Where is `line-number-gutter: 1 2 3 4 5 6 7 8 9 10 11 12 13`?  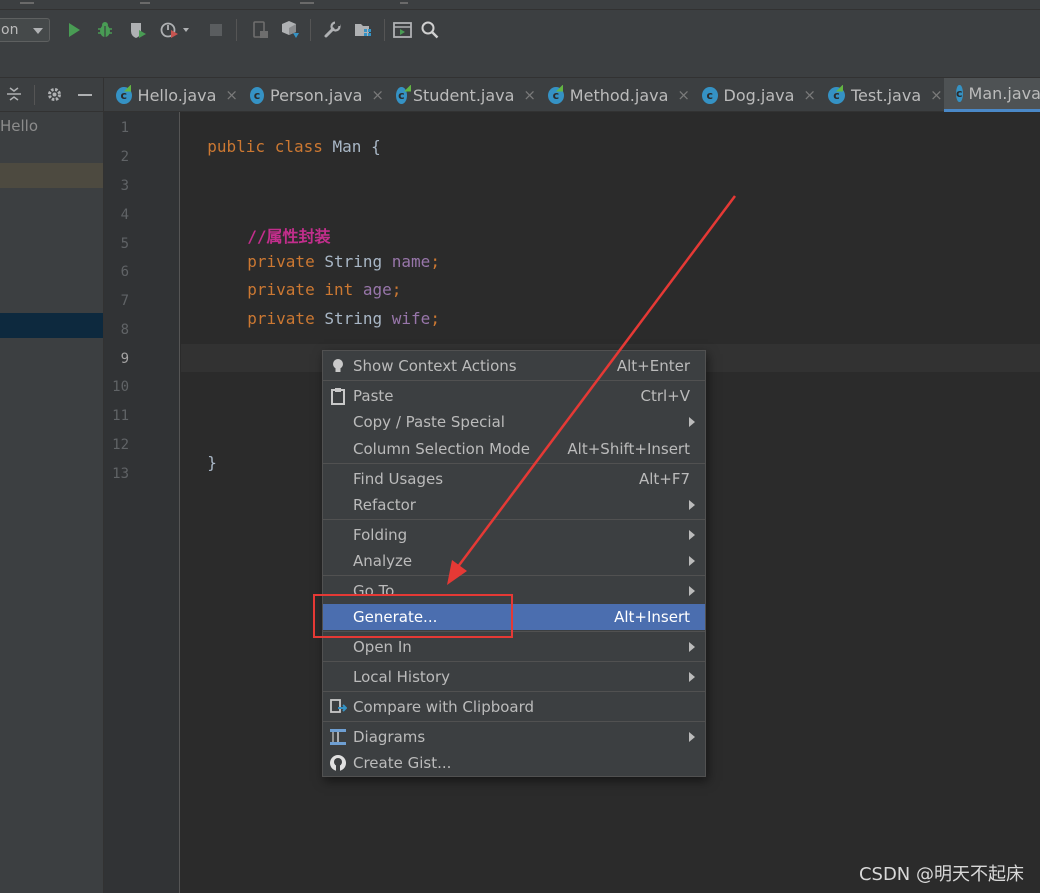 line-number-gutter: 1 2 3 4 5 6 7 8 9 10 11 12 13 is located at coordinates (142, 502).